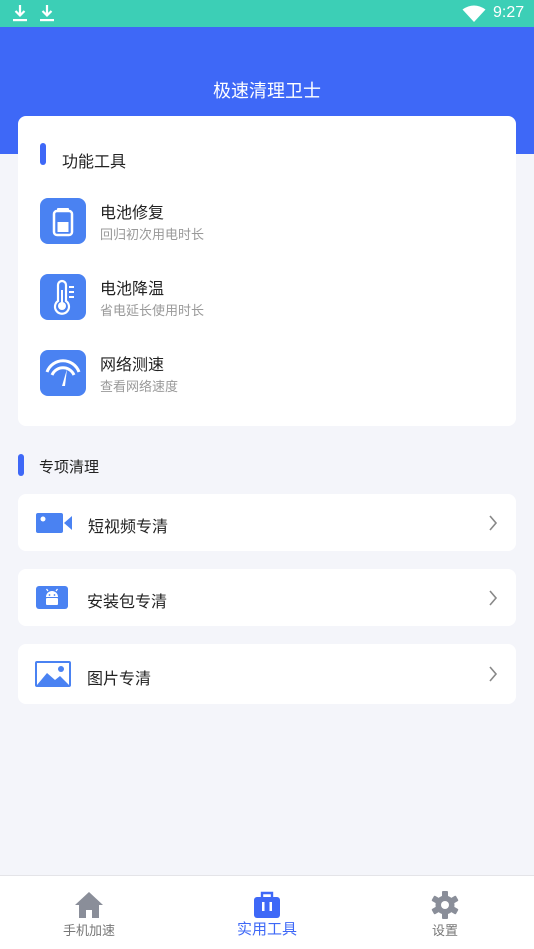  What do you see at coordinates (53, 674) in the screenshot?
I see `image-icon` at bounding box center [53, 674].